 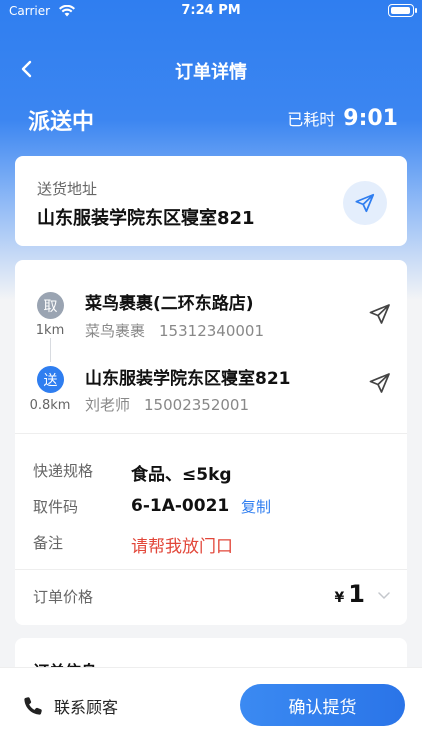 What do you see at coordinates (146, 218) in the screenshot?
I see `address-value: 山东服装学院东区寝室821` at bounding box center [146, 218].